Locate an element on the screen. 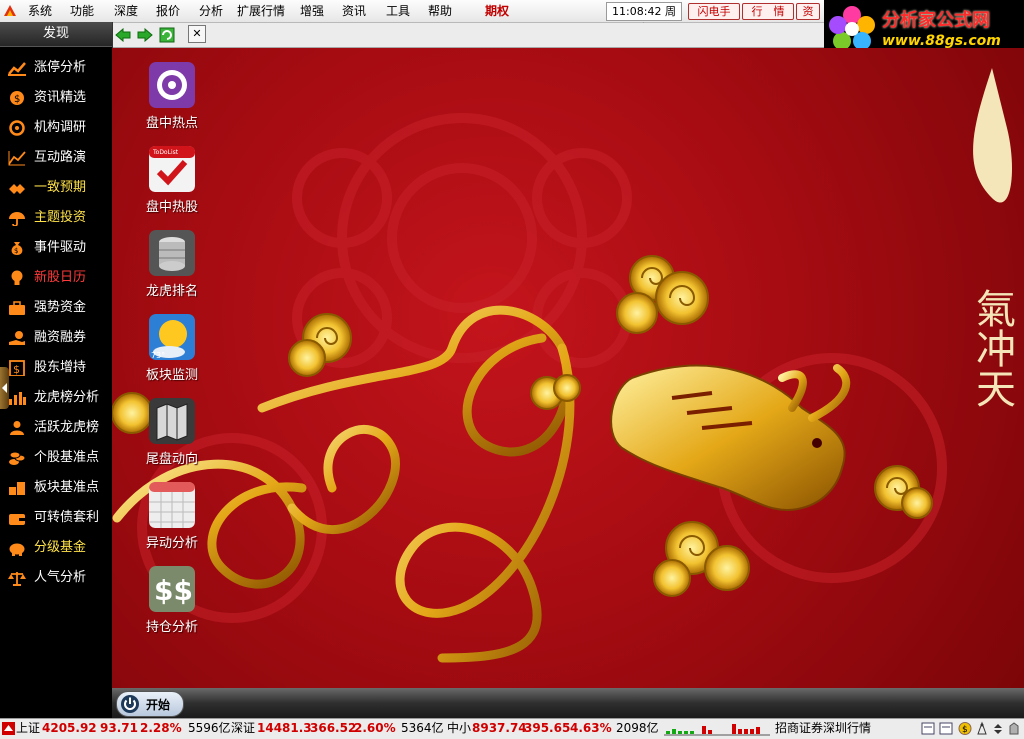  desktop-icon-label: 异动分析 is located at coordinates (171, 543).